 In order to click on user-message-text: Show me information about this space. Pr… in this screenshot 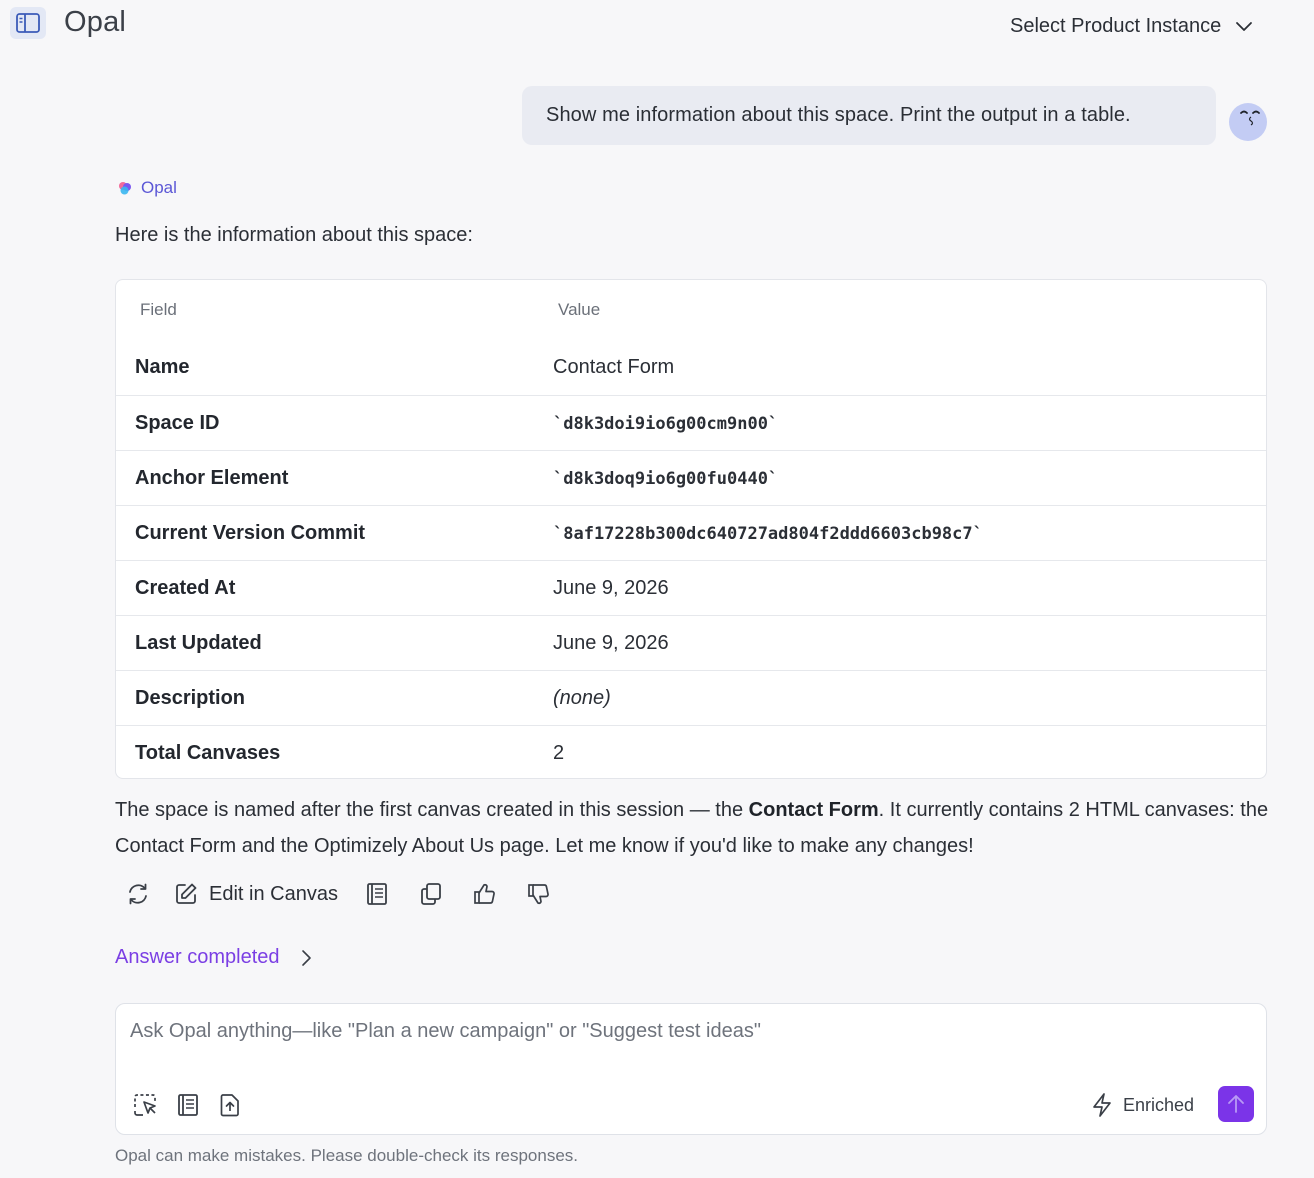, I will do `click(838, 115)`.